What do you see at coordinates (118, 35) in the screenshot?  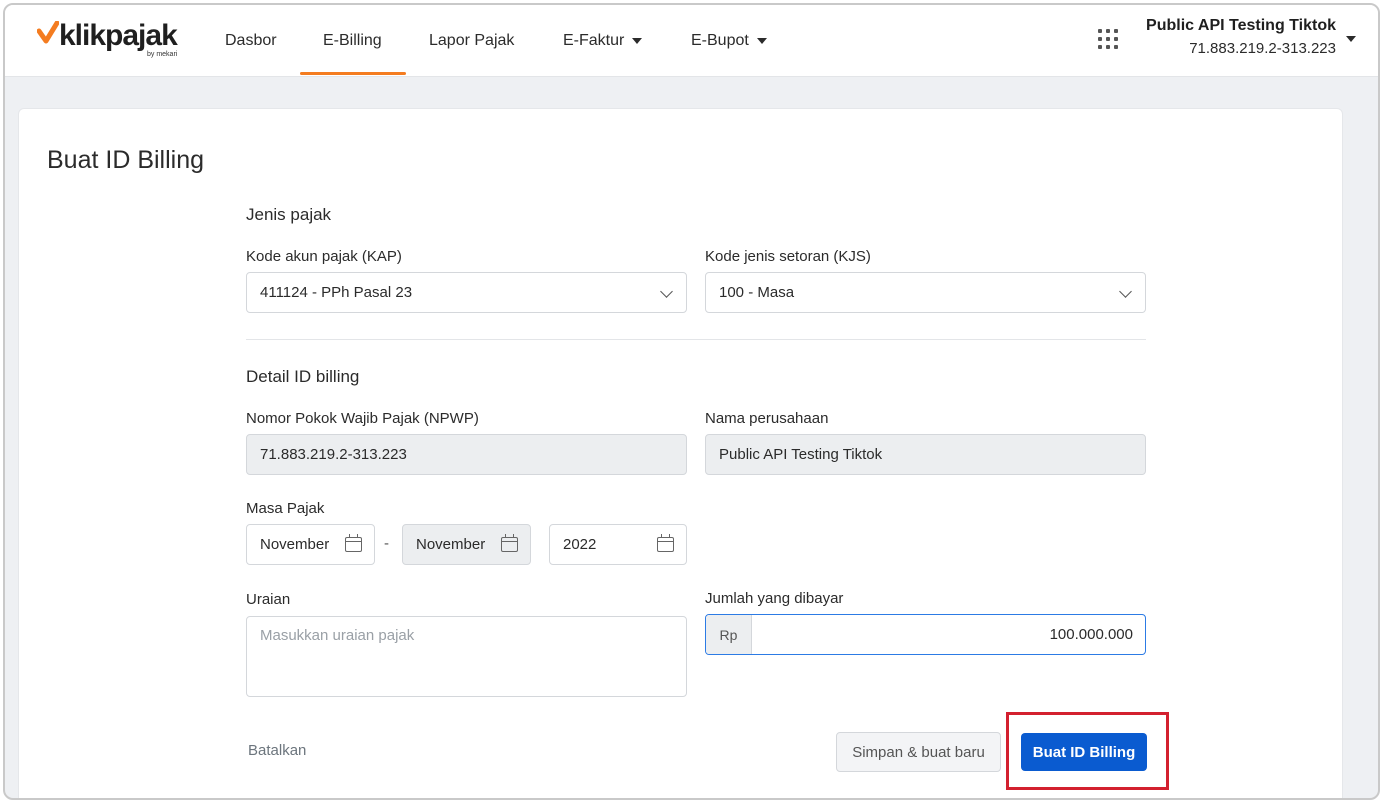 I see `logo-wordmark: klikpajak` at bounding box center [118, 35].